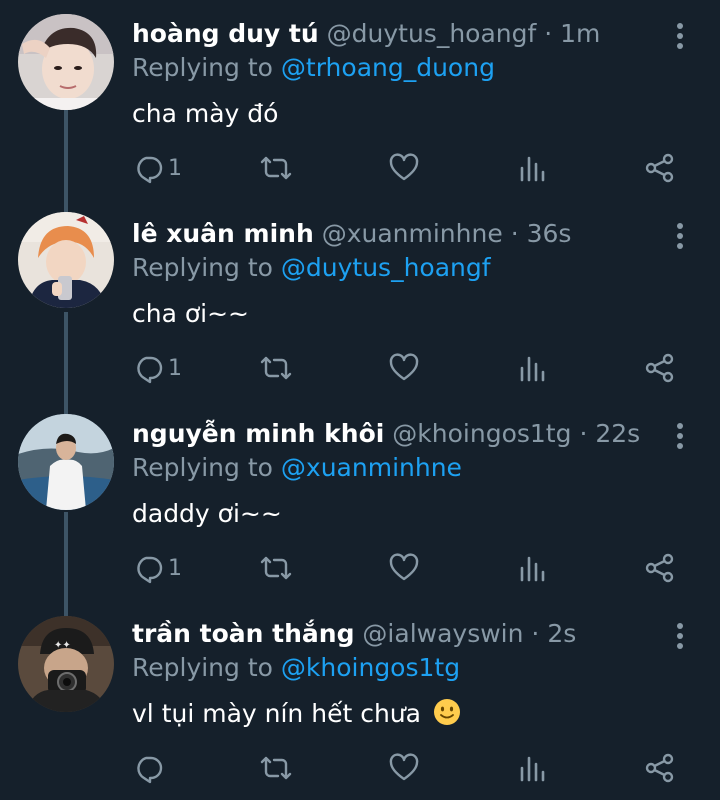  I want to click on tweet-text: vl tụi mày nín hết chưa, so click(296, 714).